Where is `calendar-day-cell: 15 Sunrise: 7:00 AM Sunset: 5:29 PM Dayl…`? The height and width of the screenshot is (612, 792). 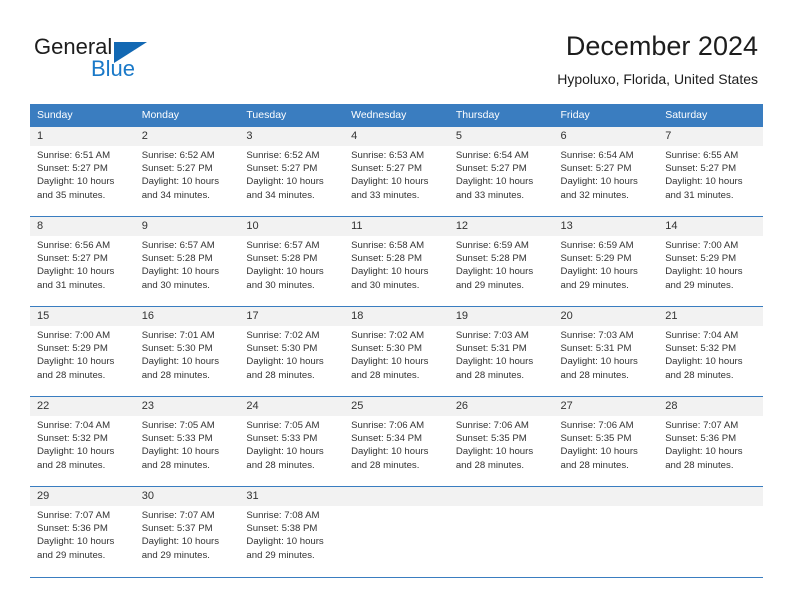
calendar-day-cell: 15 Sunrise: 7:00 AM Sunset: 5:29 PM Dayl… is located at coordinates (82, 351).